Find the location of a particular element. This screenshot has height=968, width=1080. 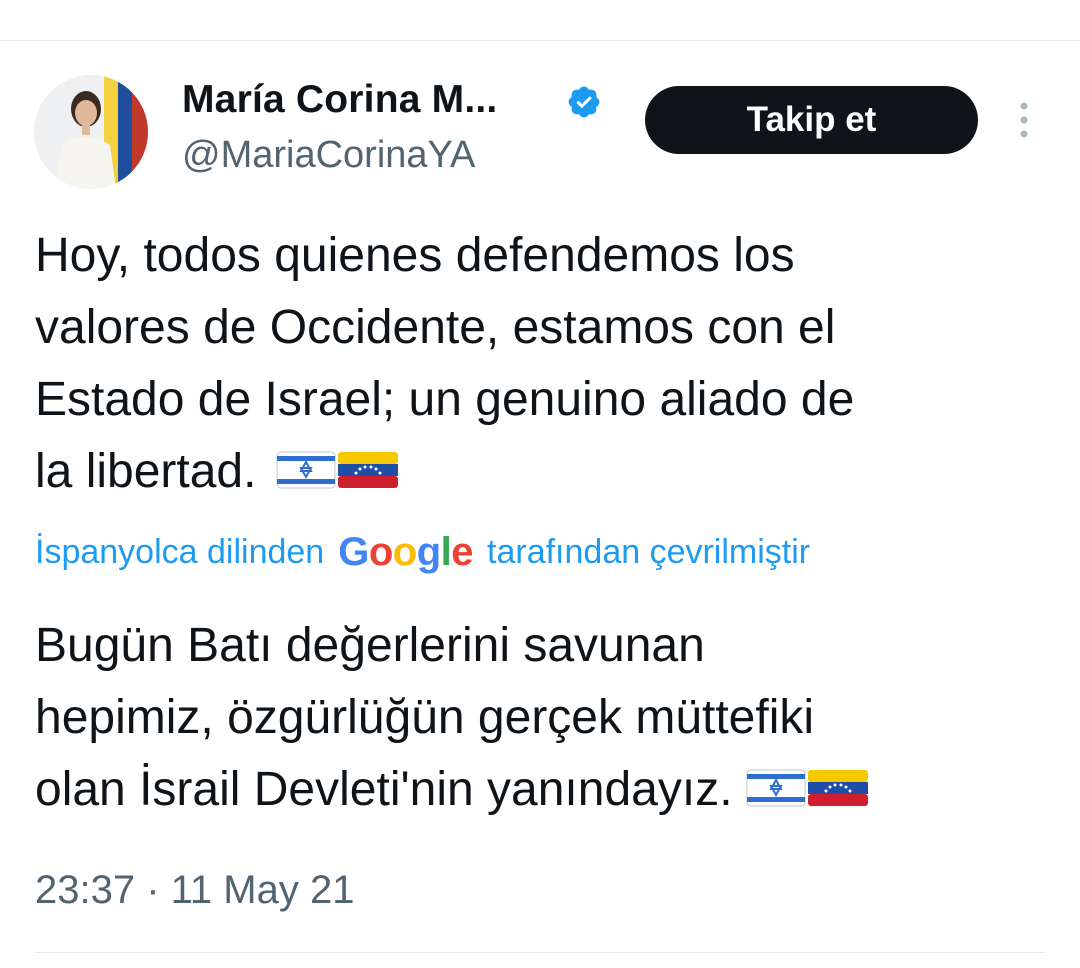

bottom-divider is located at coordinates (540, 952).